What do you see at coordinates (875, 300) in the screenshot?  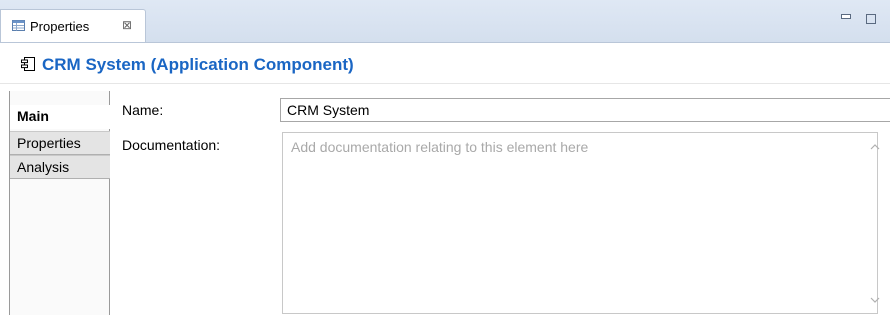 I see `scroll-down-icon` at bounding box center [875, 300].